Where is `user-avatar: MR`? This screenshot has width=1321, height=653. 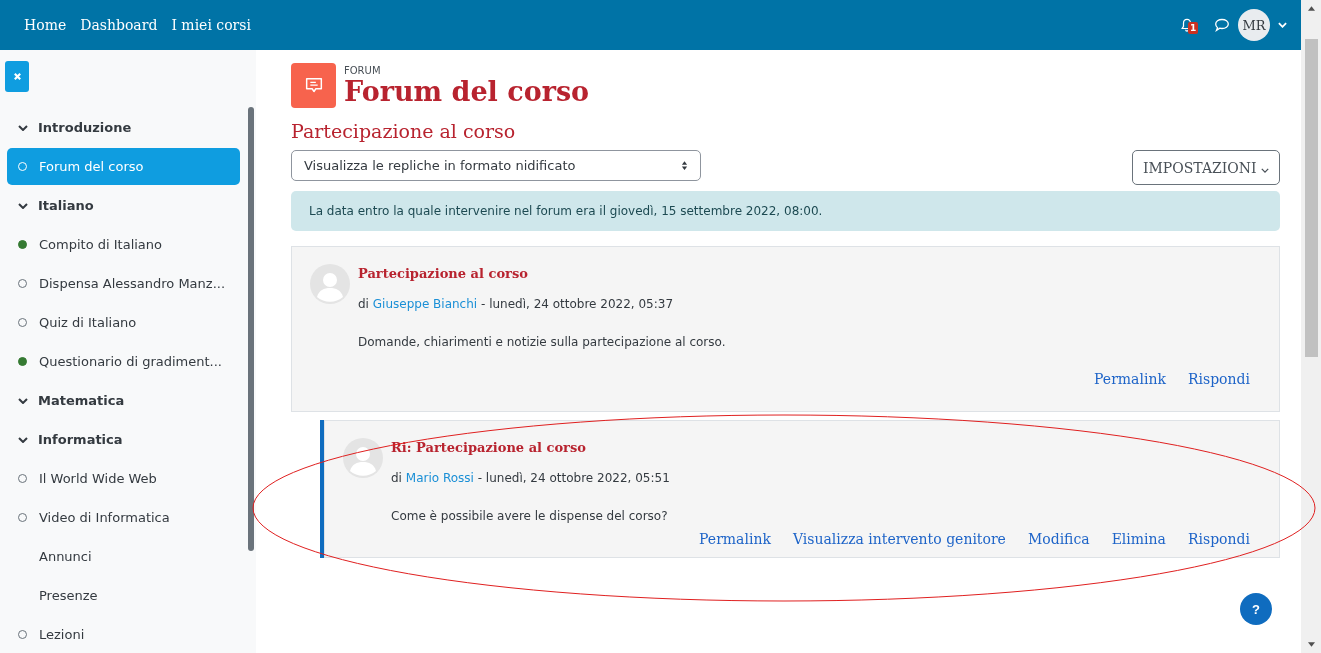 user-avatar: MR is located at coordinates (1254, 25).